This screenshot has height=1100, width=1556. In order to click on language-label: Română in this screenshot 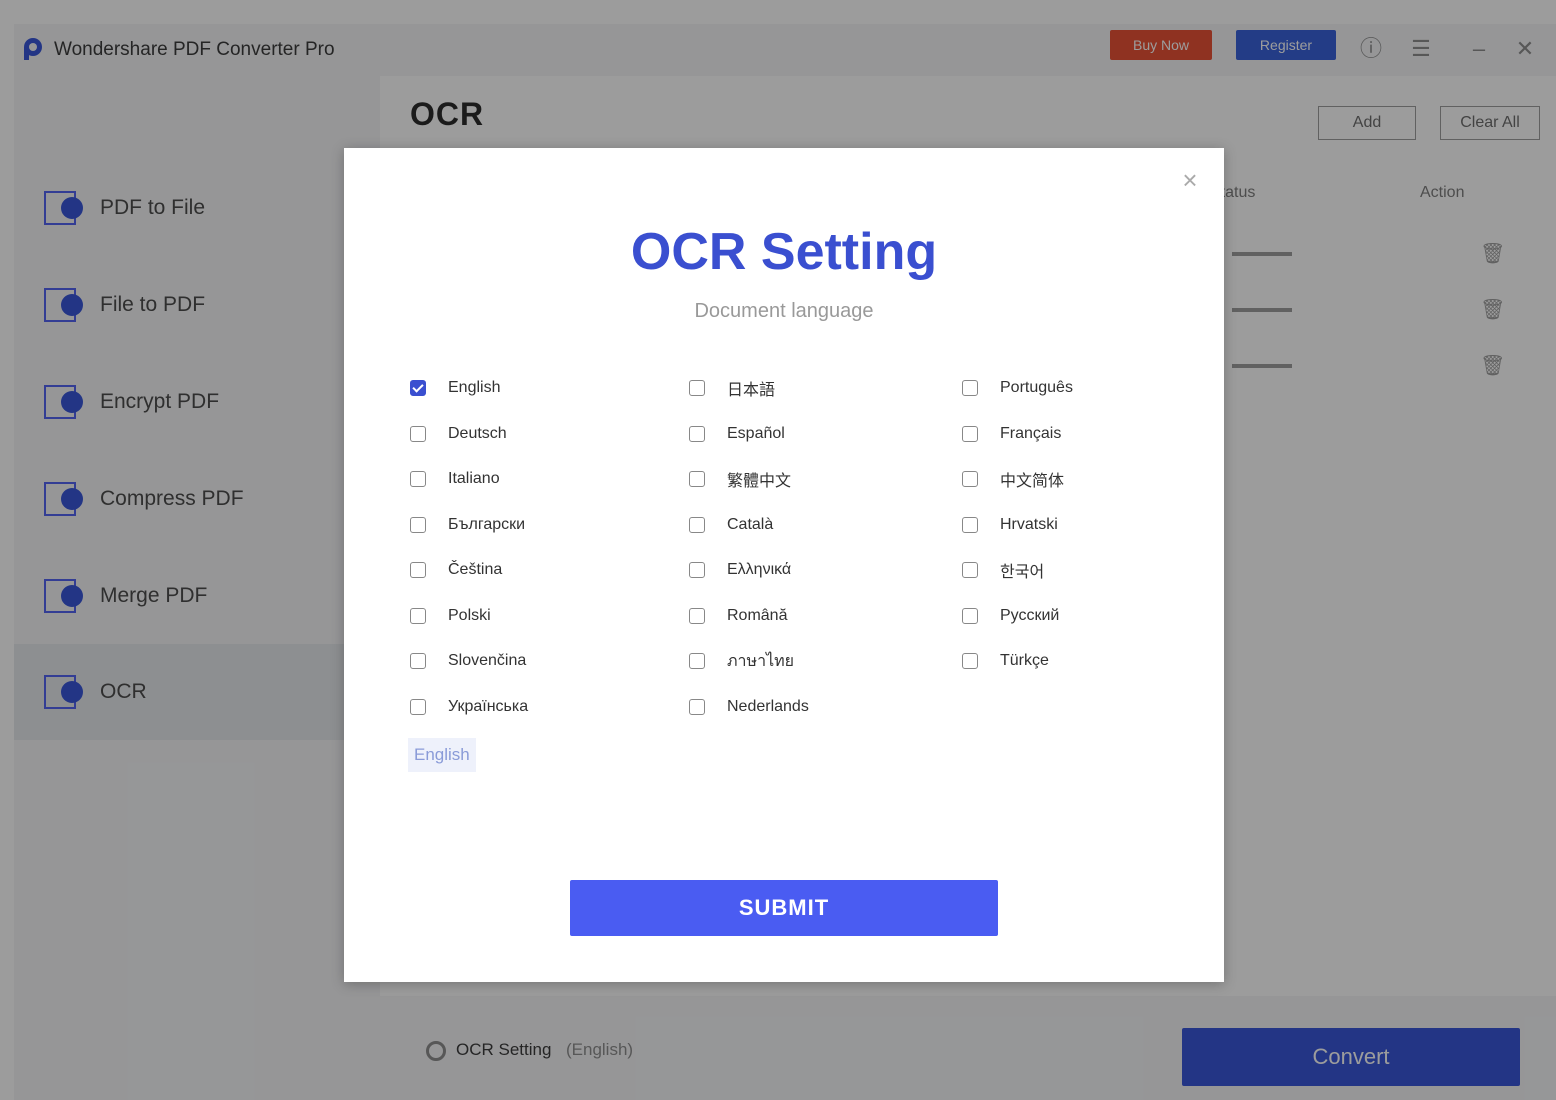, I will do `click(757, 615)`.